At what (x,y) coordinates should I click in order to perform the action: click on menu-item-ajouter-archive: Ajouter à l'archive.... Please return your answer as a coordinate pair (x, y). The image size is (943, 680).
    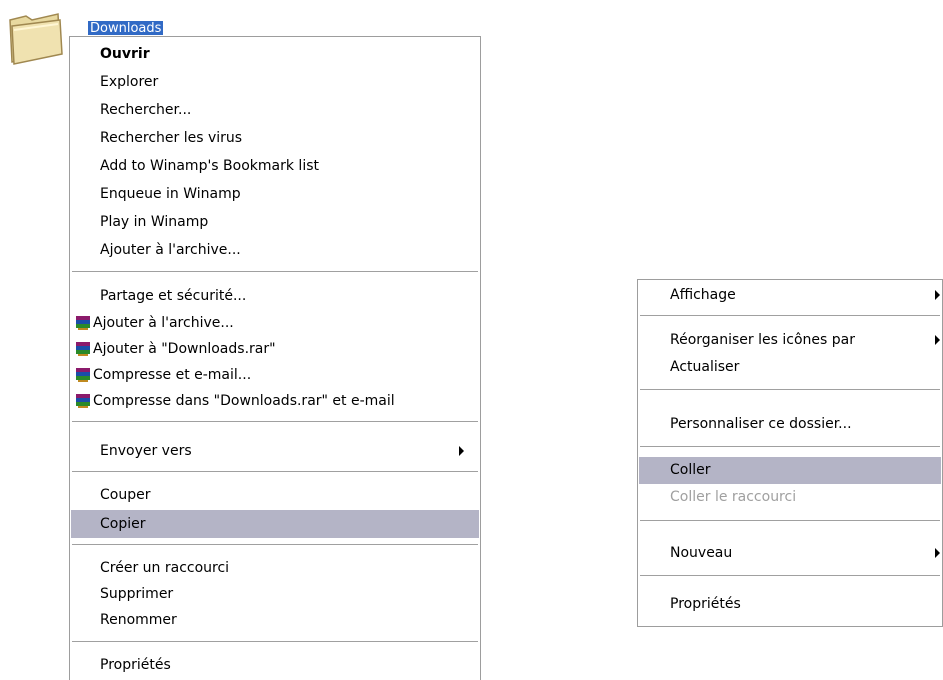
    Looking at the image, I should click on (275, 250).